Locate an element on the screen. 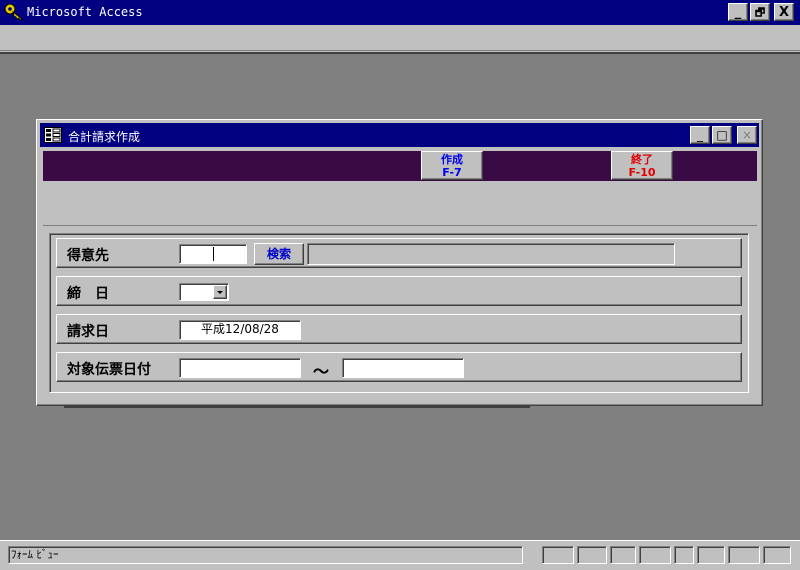  status-bar: ﾌｫｰﾑ ﾋﾞｭｰ is located at coordinates (400, 555).